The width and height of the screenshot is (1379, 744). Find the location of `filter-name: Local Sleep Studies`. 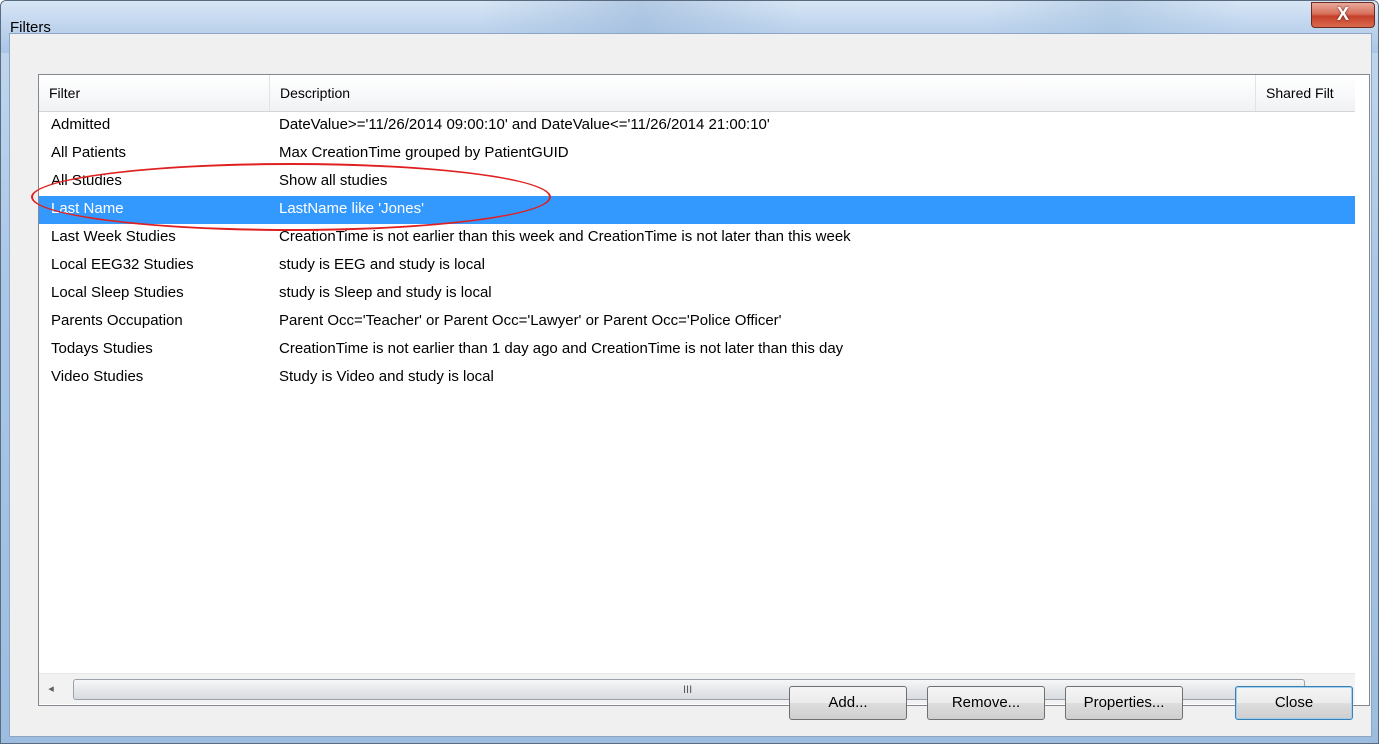

filter-name: Local Sleep Studies is located at coordinates (117, 292).